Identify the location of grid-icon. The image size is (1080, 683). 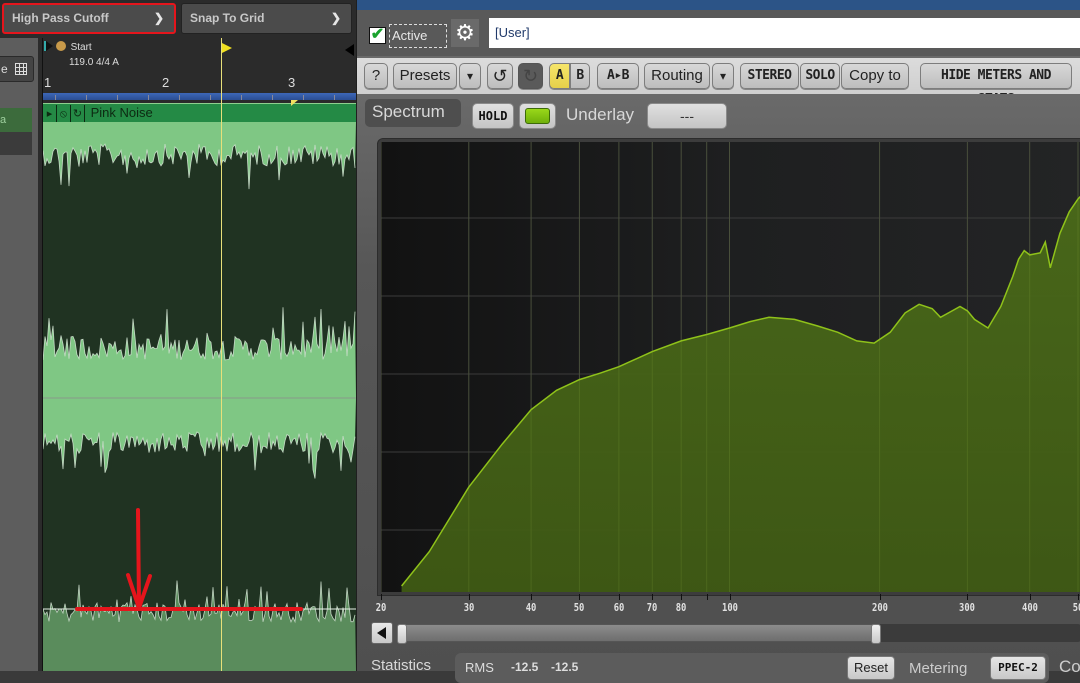
(21, 69).